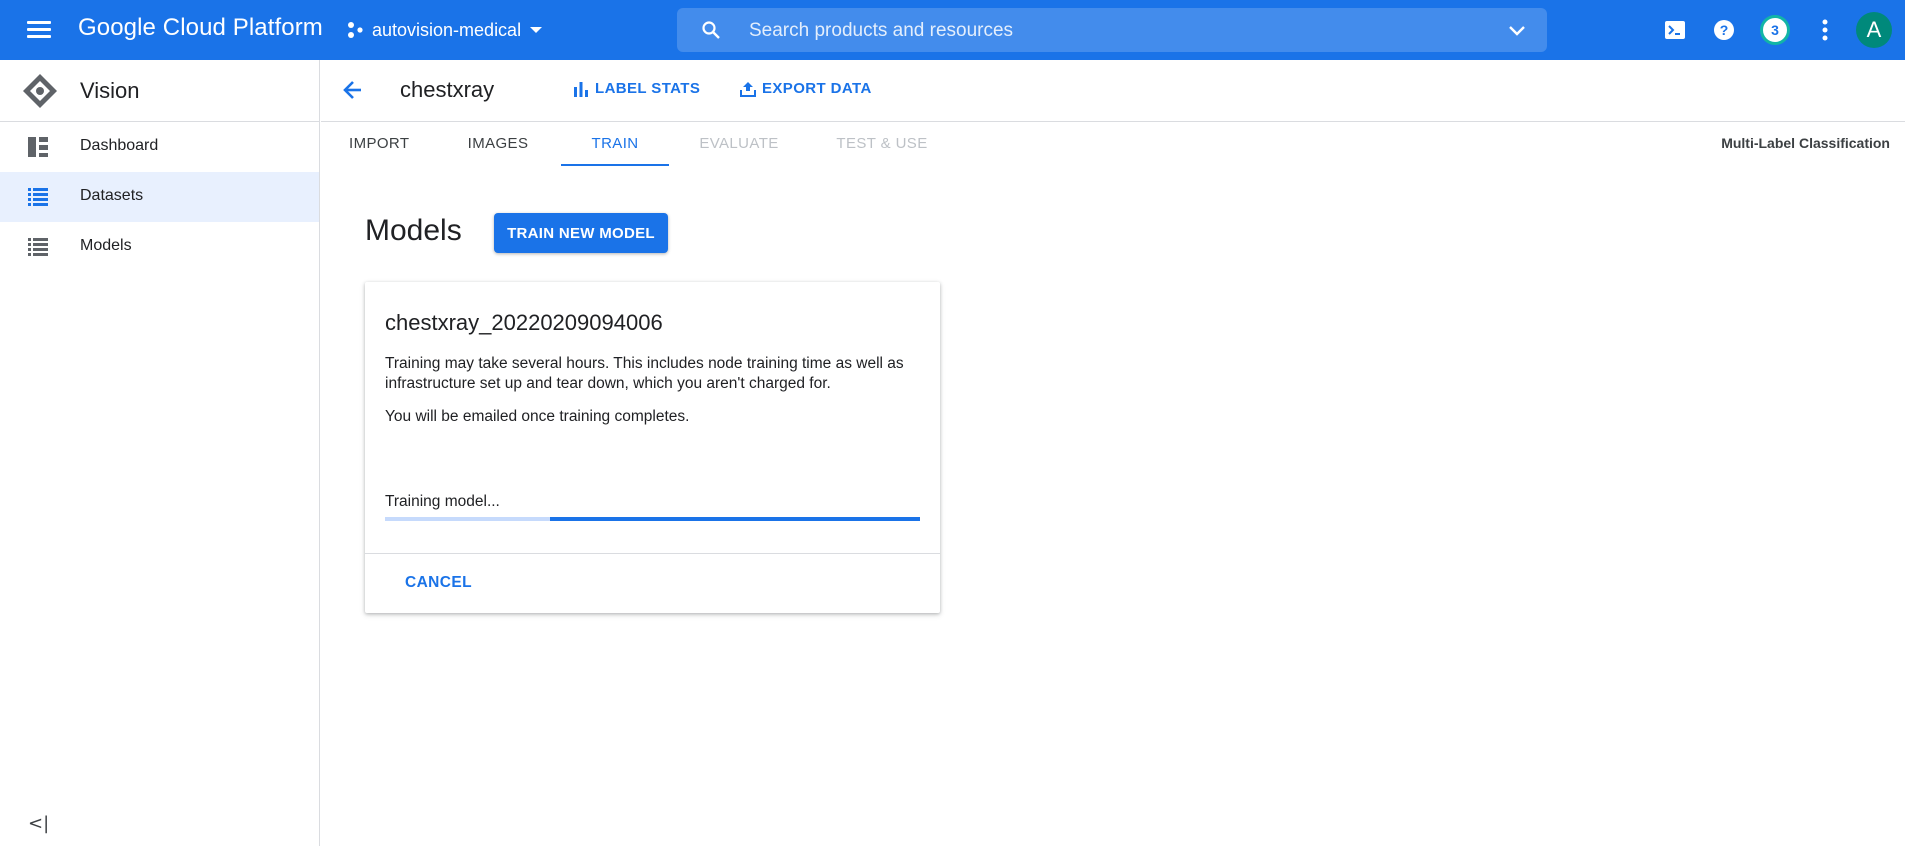 This screenshot has width=1905, height=846. Describe the element at coordinates (648, 88) in the screenshot. I see `label-stats-label: LABEL STATS` at that location.